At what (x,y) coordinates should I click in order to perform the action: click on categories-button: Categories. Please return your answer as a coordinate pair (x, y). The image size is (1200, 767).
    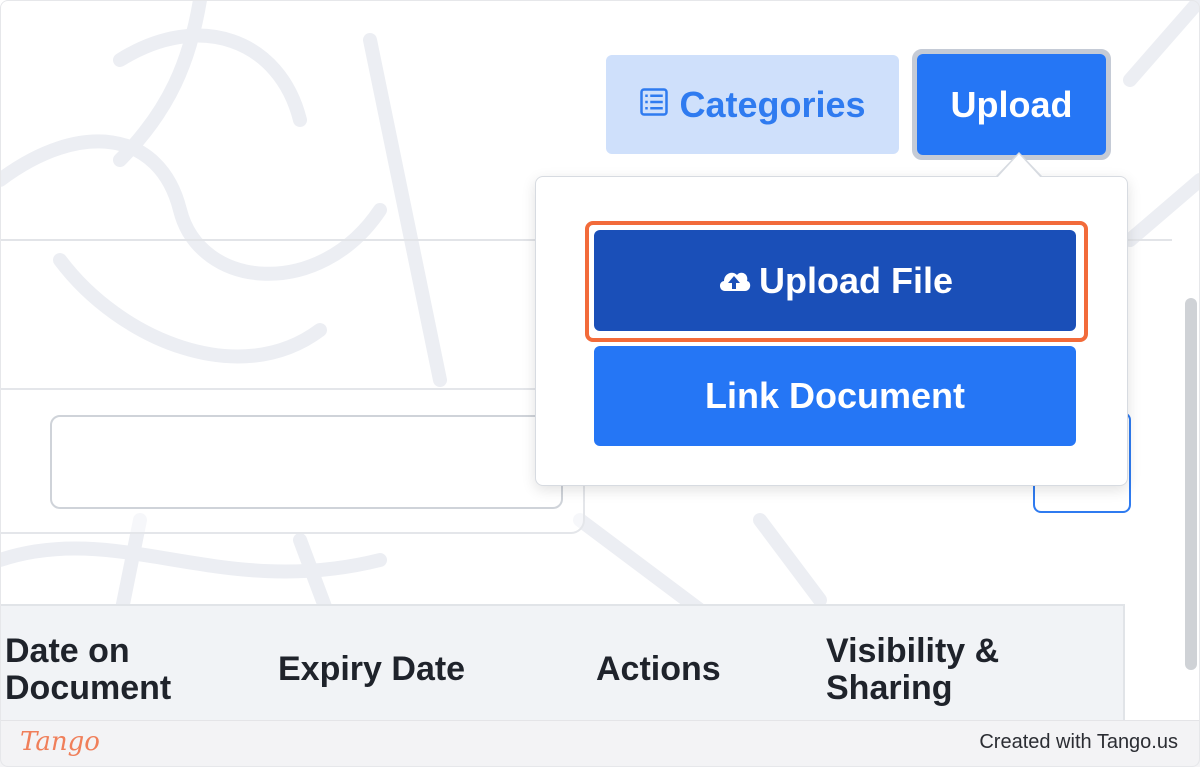
    Looking at the image, I should click on (752, 104).